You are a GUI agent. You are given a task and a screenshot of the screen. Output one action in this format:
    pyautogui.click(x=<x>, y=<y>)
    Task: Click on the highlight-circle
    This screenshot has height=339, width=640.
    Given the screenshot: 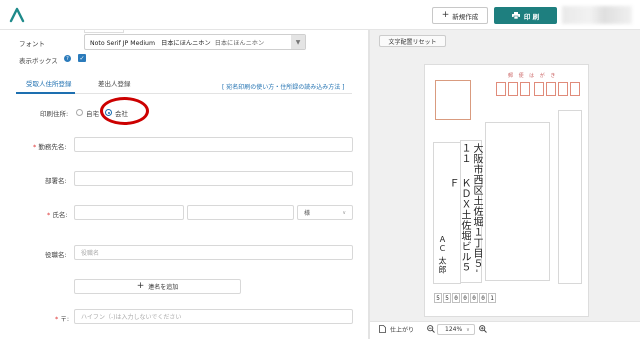 What is the action you would take?
    pyautogui.click(x=124, y=111)
    